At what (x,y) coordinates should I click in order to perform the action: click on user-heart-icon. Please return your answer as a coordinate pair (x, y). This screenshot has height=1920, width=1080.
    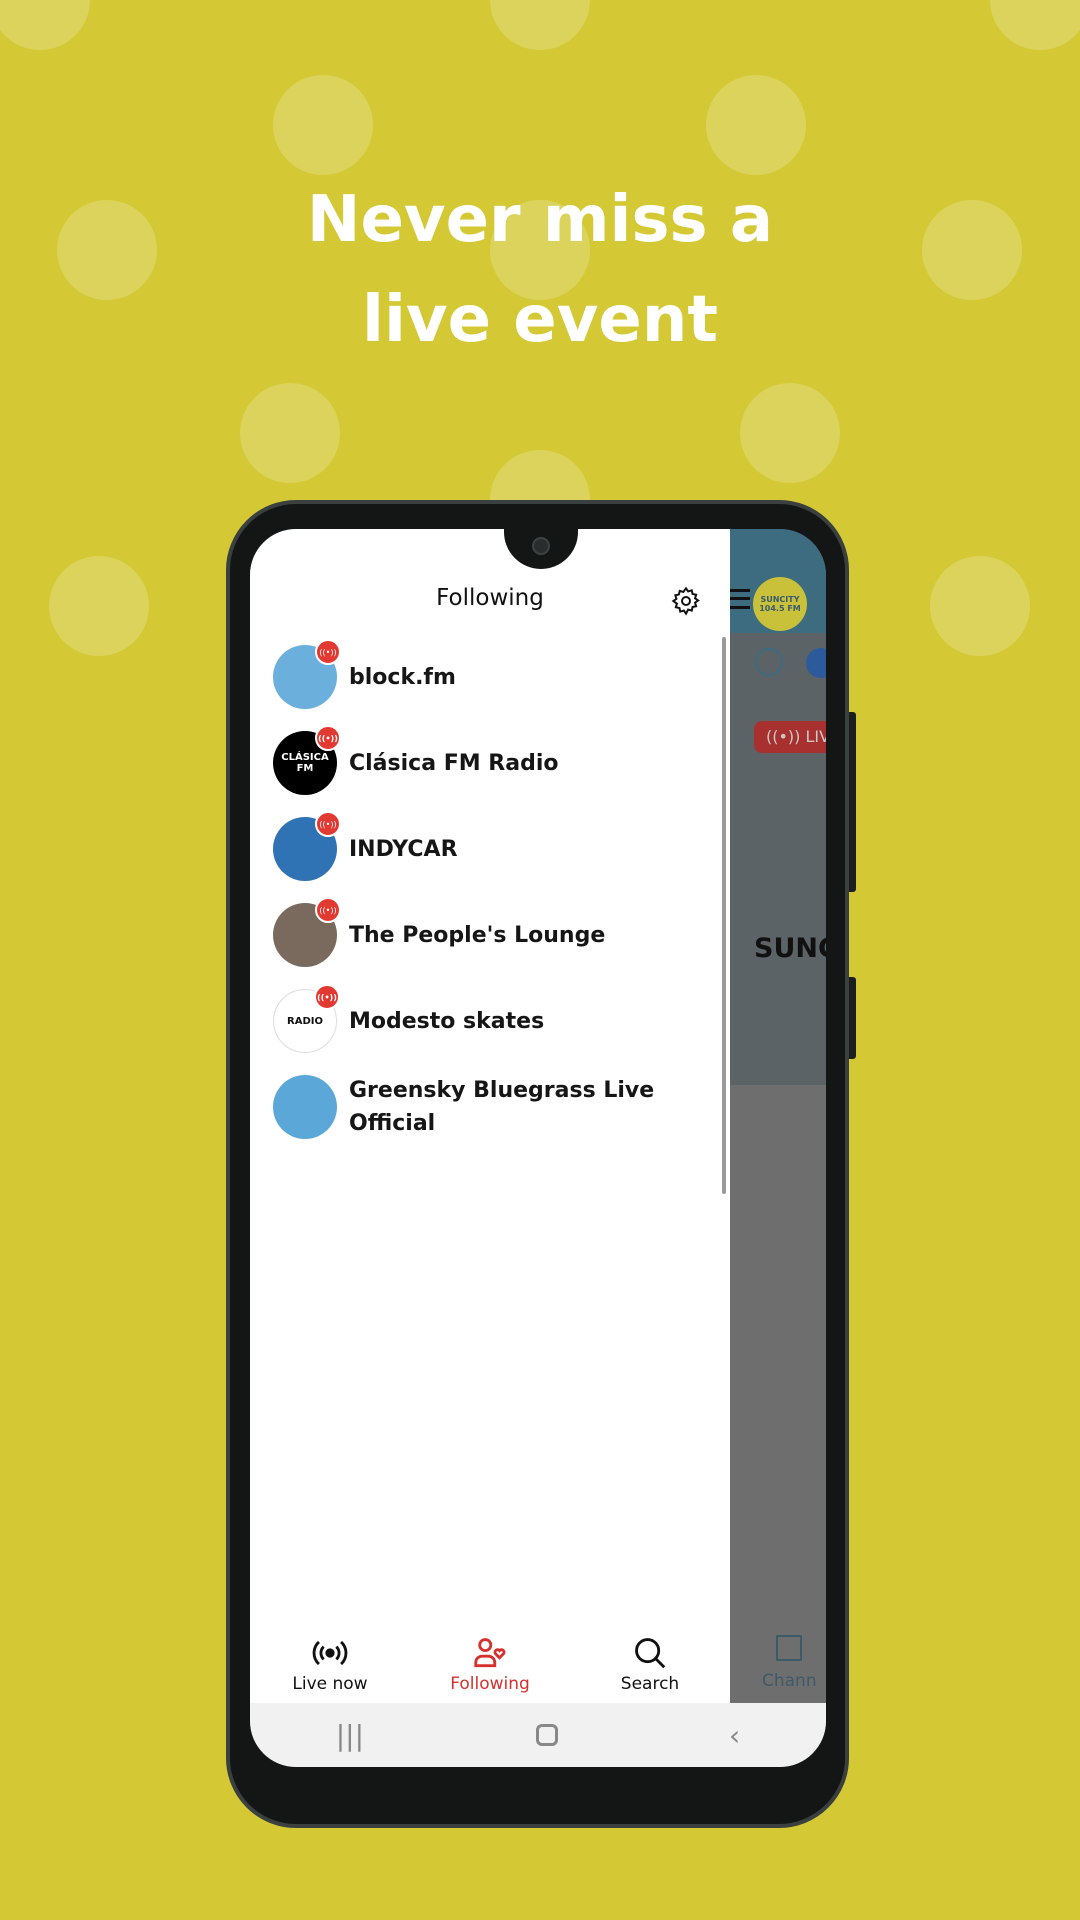
    Looking at the image, I should click on (490, 1652).